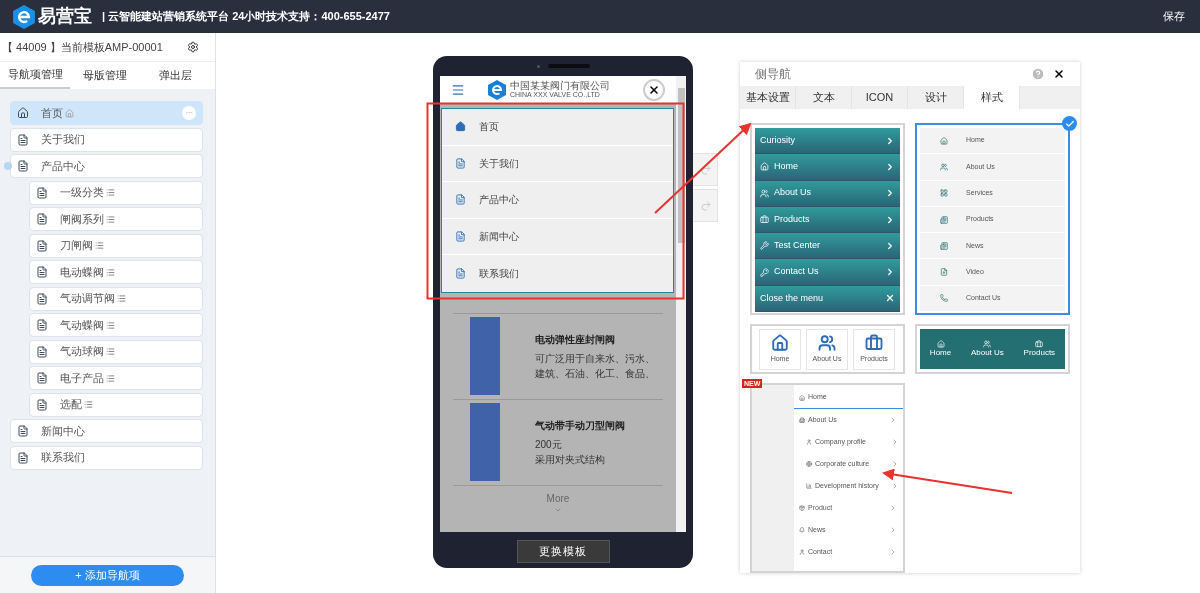  What do you see at coordinates (992, 97) in the screenshot?
I see `panel-tab: 样式` at bounding box center [992, 97].